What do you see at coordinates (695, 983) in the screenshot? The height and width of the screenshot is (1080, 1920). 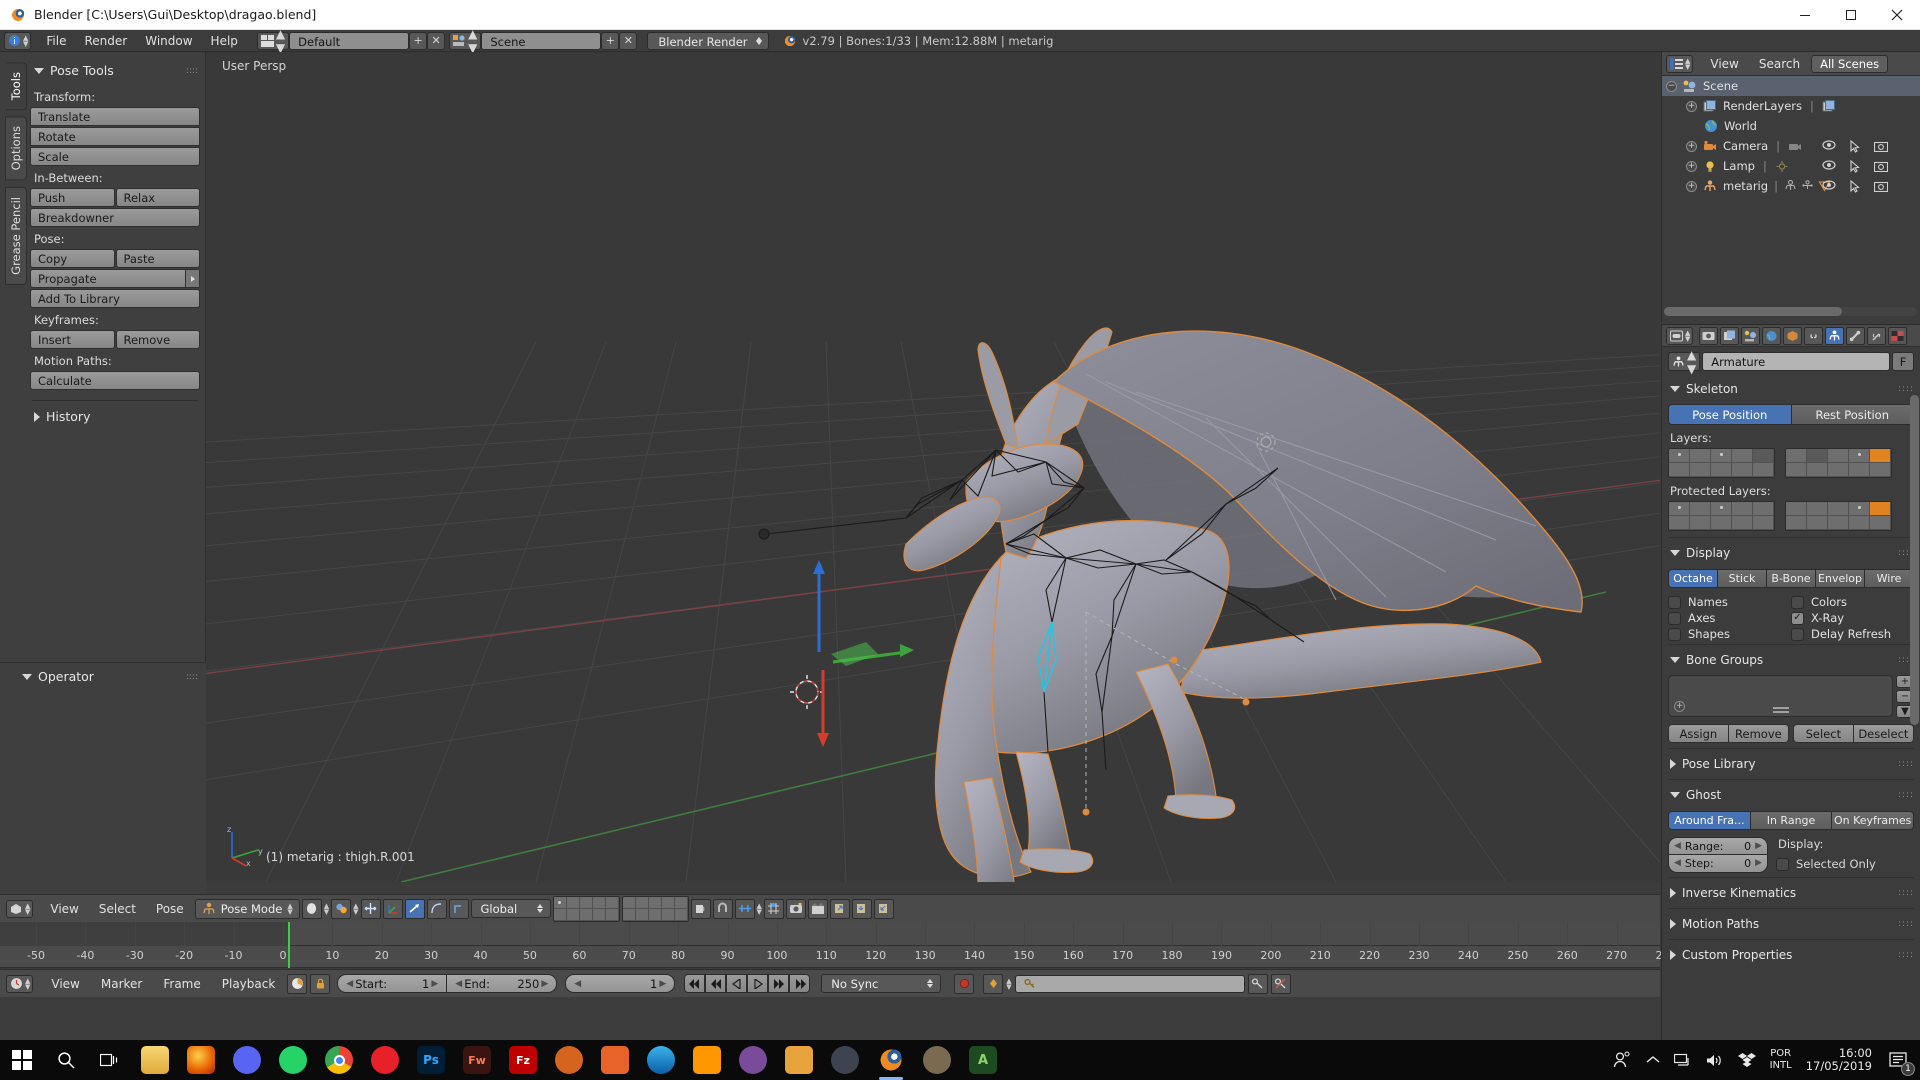 I see `jump-start-icon` at bounding box center [695, 983].